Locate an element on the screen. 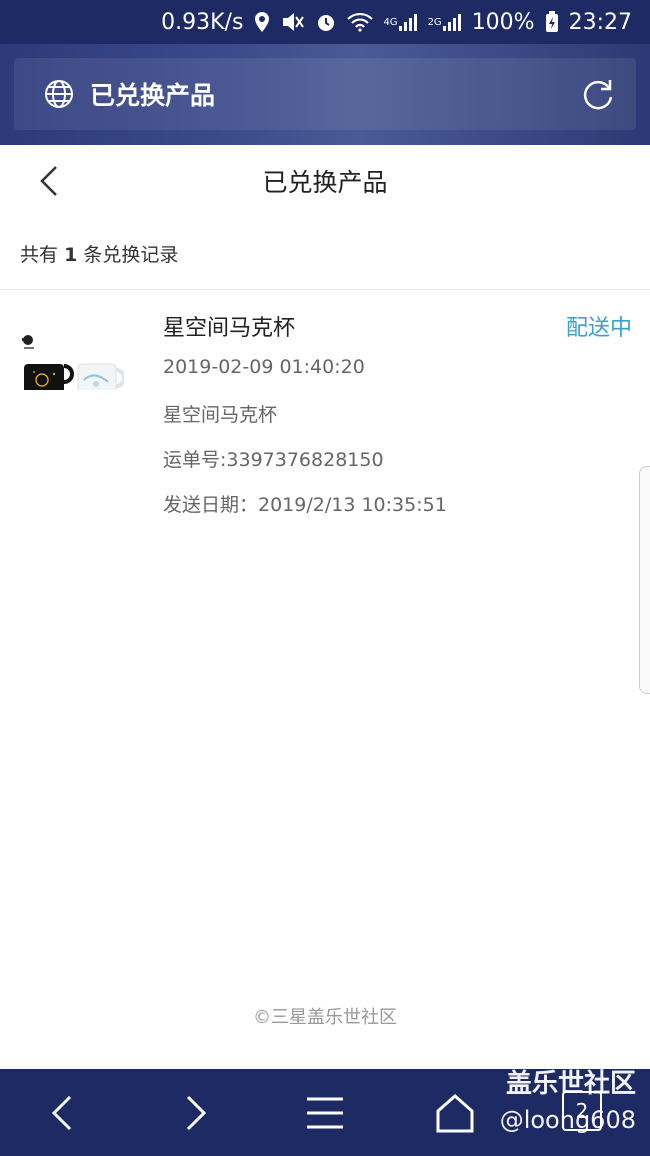 The height and width of the screenshot is (1156, 650). edge-panel-handle is located at coordinates (644, 580).